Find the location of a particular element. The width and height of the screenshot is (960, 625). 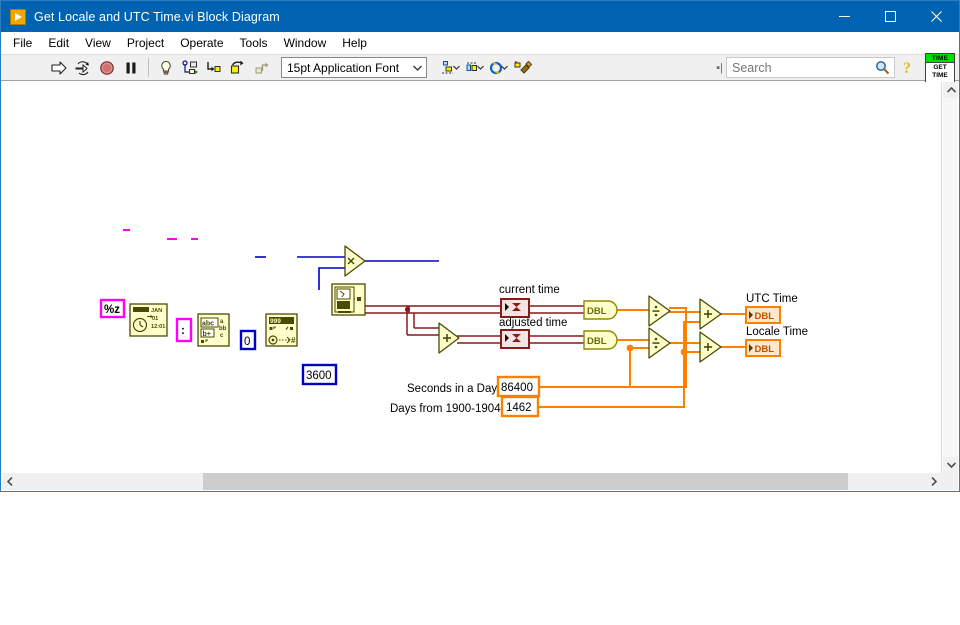

scan-from-string-node: abc b+ a bb c is located at coordinates (213, 330).